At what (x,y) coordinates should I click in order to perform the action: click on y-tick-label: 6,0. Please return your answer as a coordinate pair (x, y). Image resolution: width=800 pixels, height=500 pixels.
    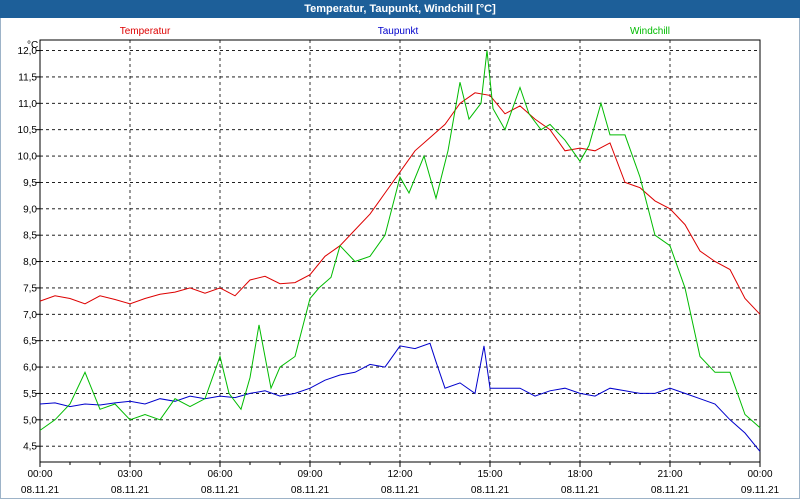
    Looking at the image, I should click on (30, 368).